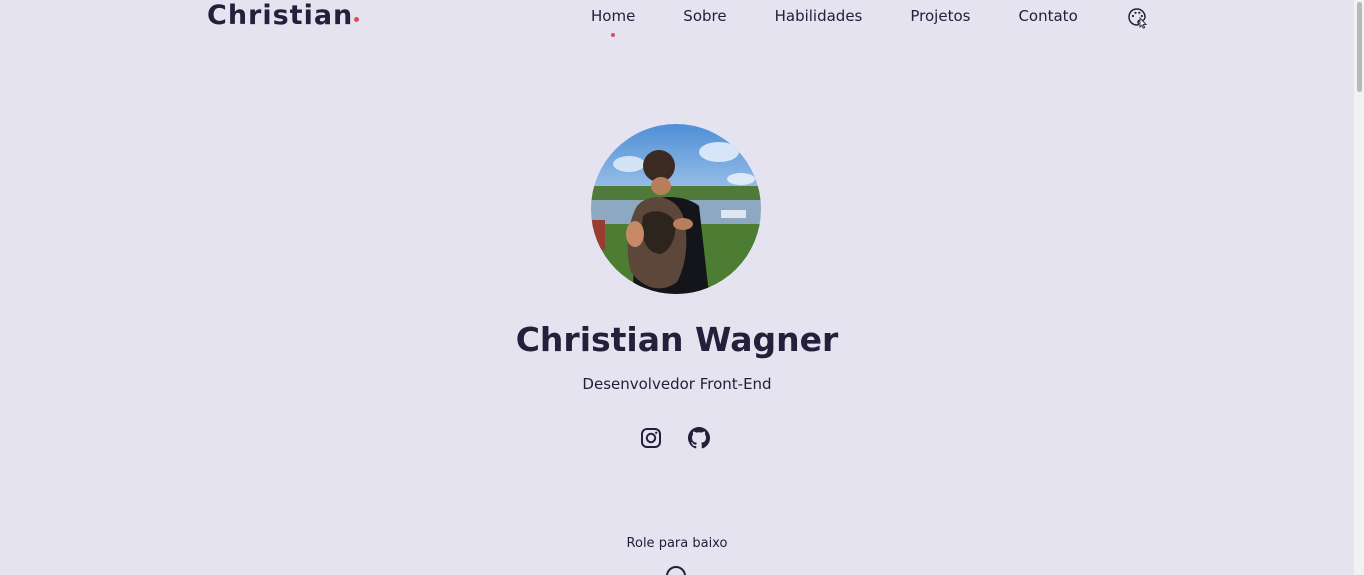  I want to click on github-link, so click(699, 438).